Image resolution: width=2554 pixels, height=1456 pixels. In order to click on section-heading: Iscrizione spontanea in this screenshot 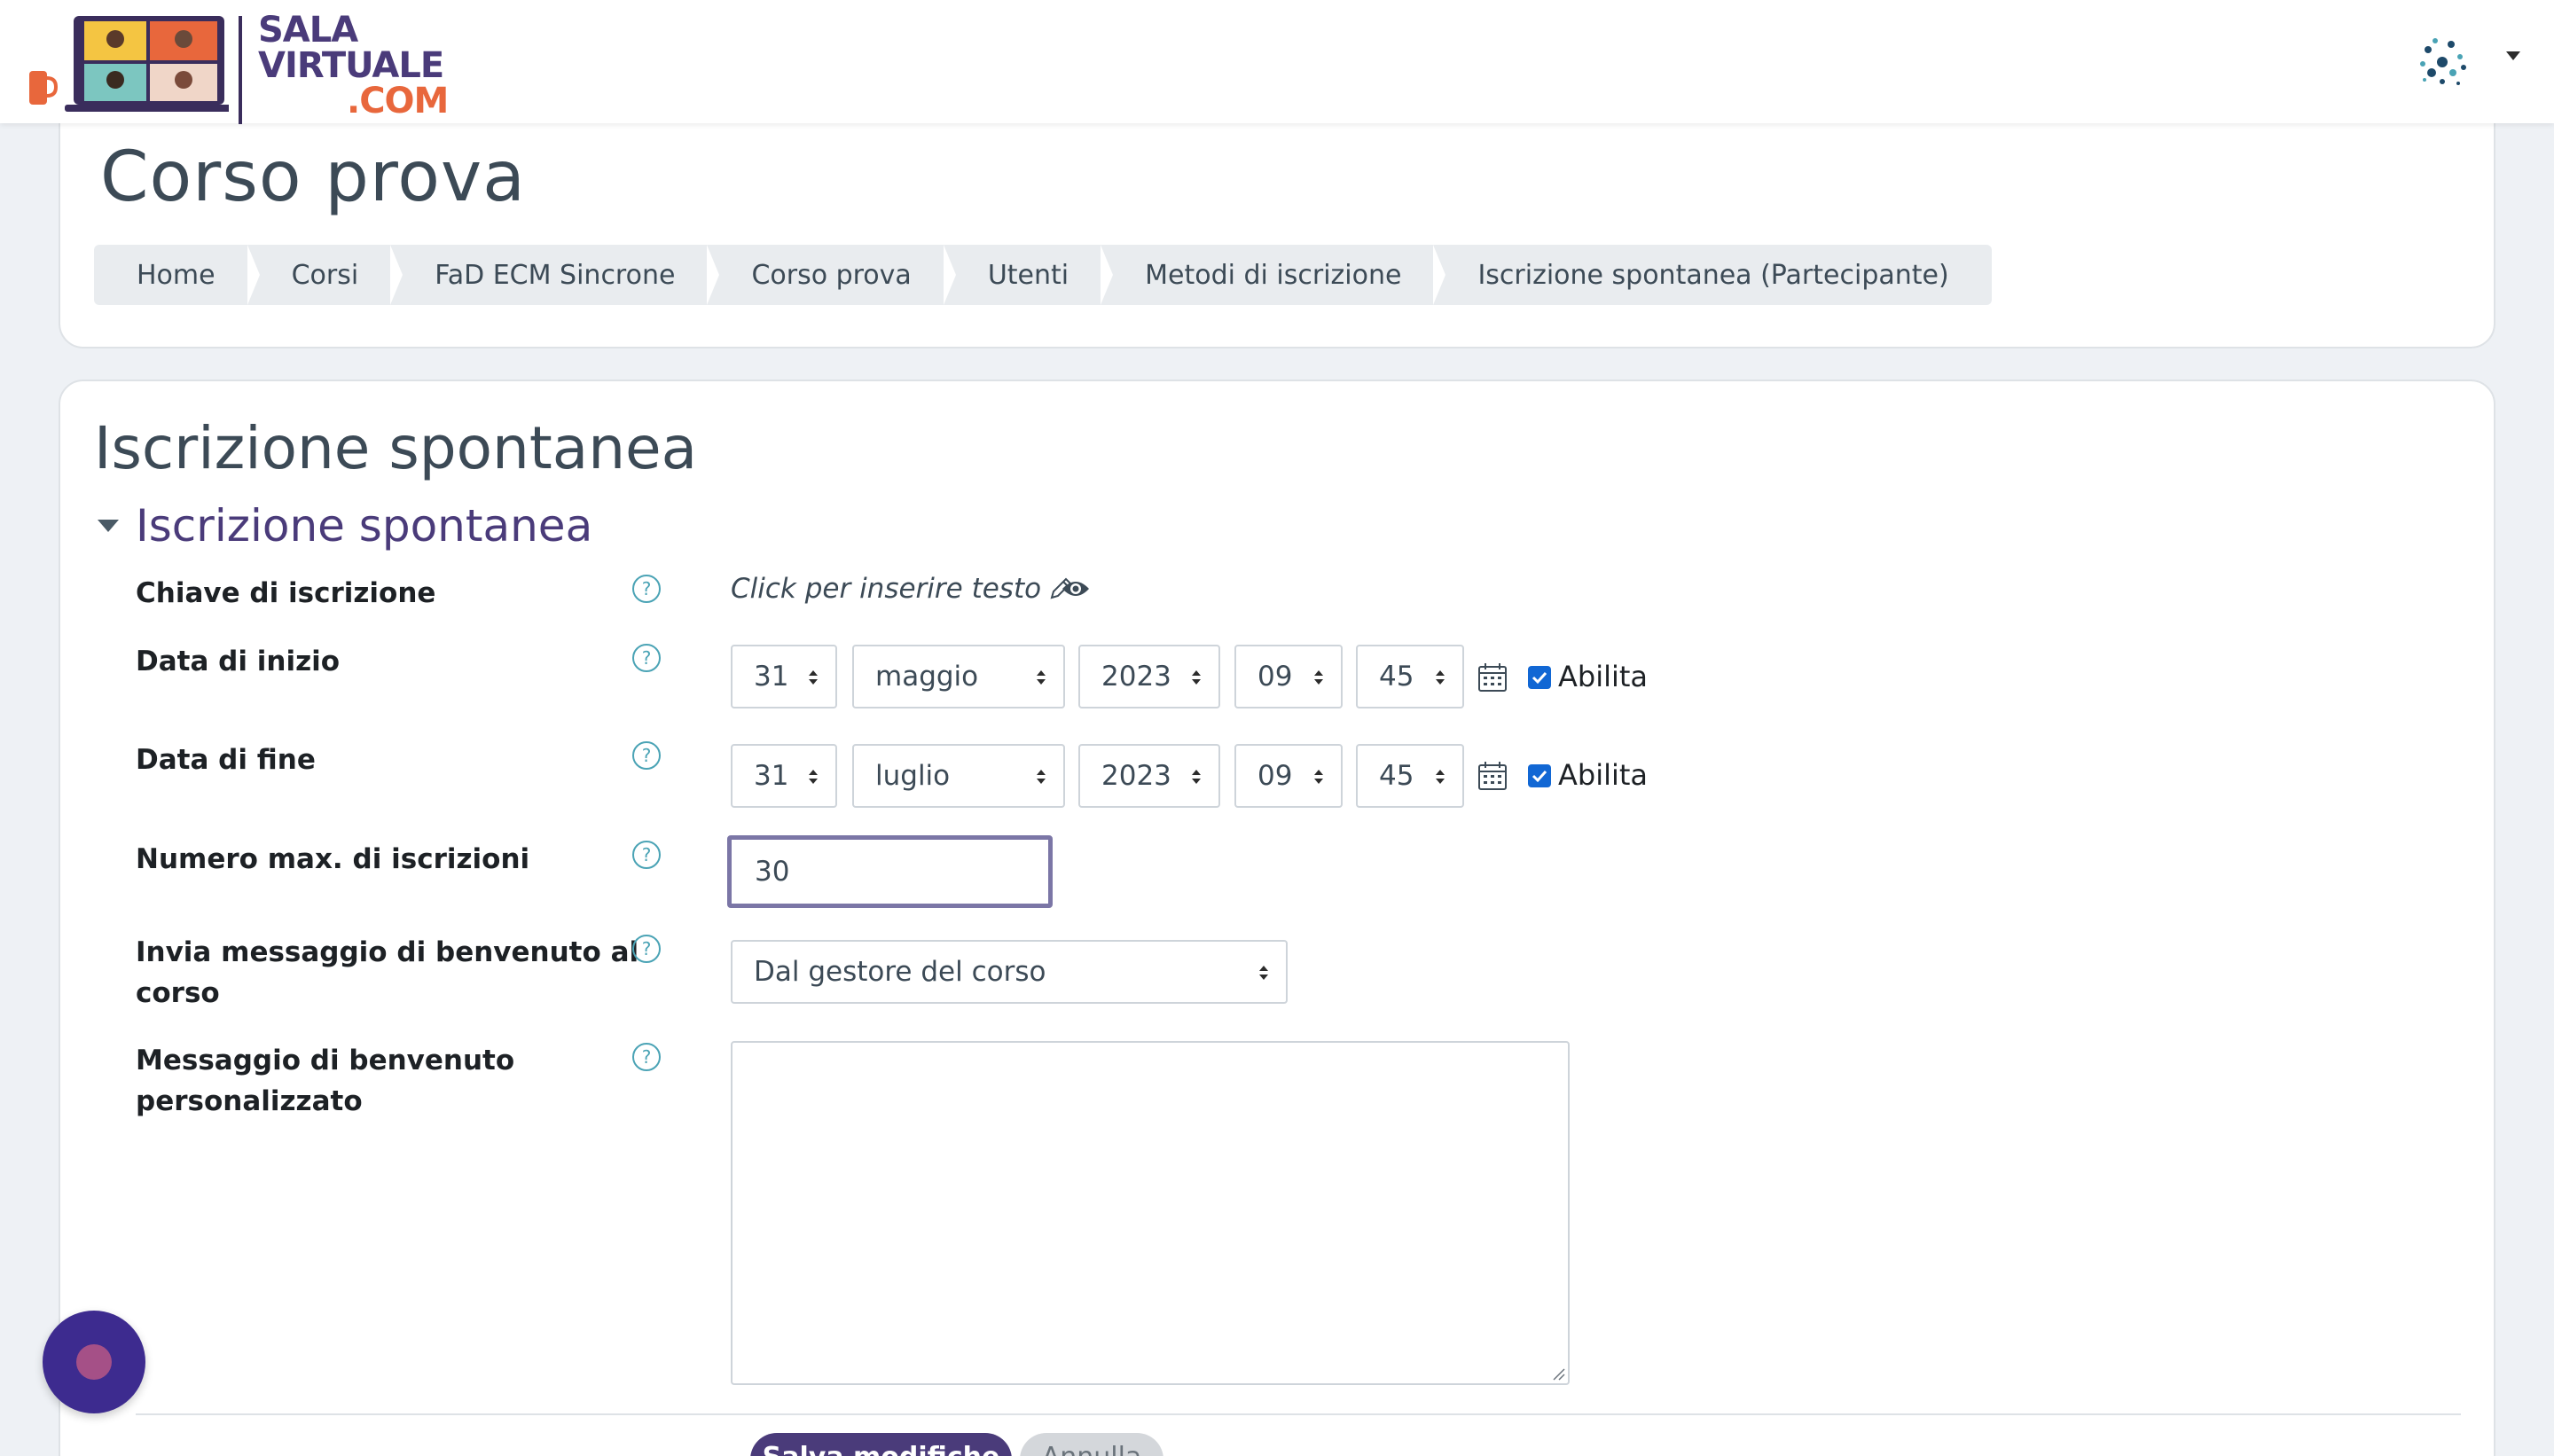, I will do `click(364, 526)`.